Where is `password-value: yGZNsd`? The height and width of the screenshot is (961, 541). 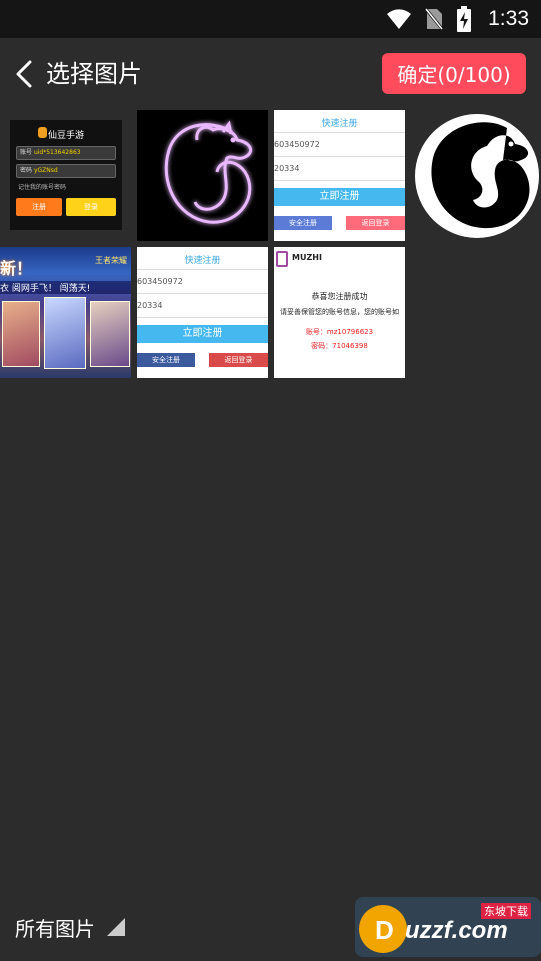 password-value: yGZNsd is located at coordinates (45, 170).